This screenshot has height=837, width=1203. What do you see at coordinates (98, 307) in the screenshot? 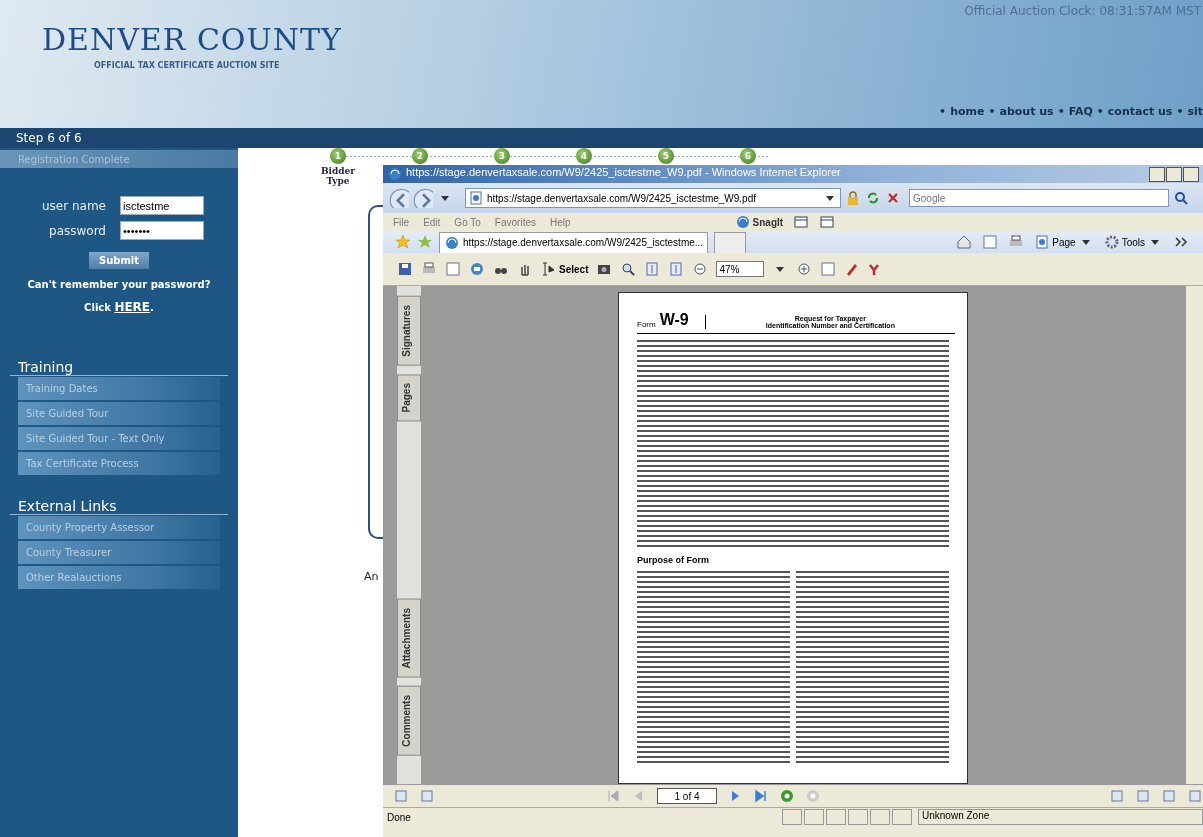
I see `click-text: Click` at bounding box center [98, 307].